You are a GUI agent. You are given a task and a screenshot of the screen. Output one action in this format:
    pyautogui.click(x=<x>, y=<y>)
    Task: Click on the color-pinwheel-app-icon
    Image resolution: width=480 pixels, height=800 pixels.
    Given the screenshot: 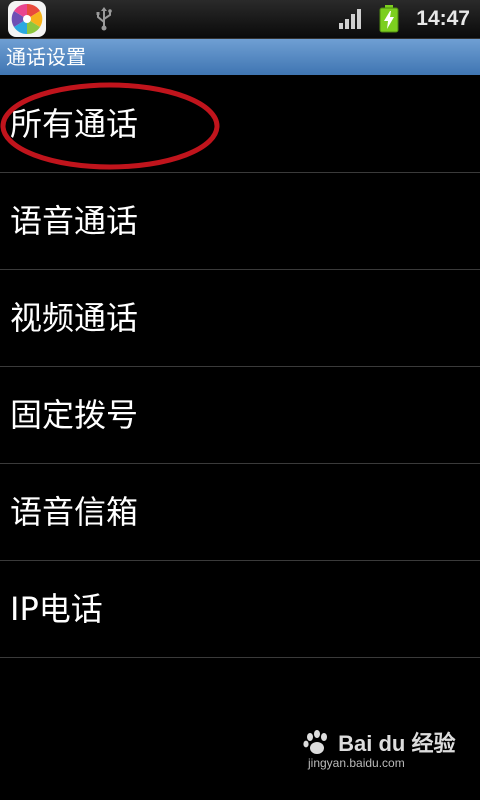 What is the action you would take?
    pyautogui.click(x=27, y=19)
    